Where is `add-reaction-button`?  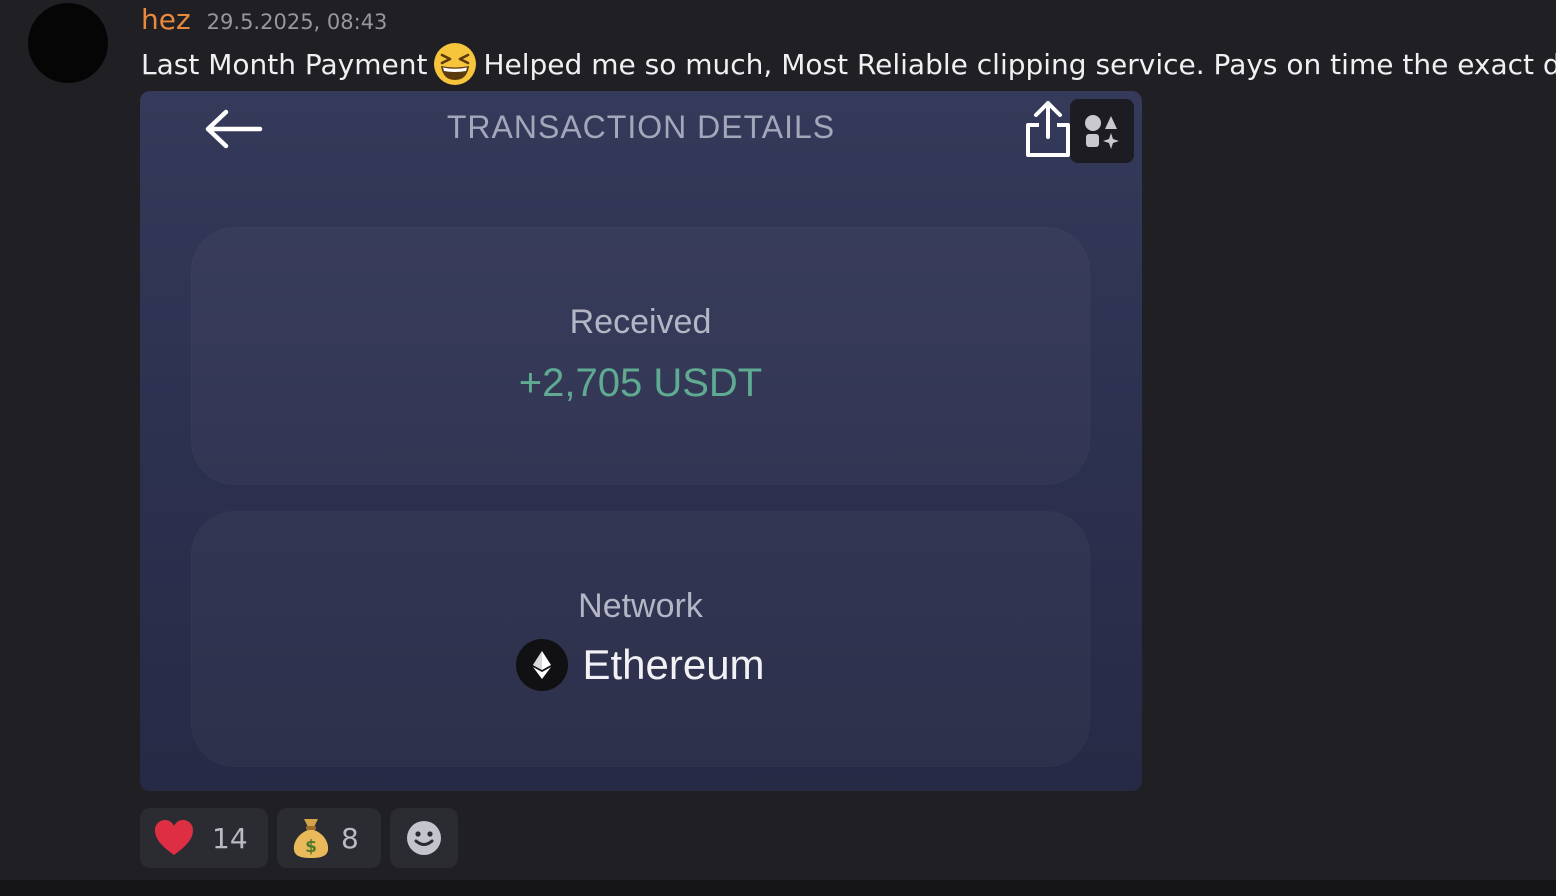
add-reaction-button is located at coordinates (424, 838).